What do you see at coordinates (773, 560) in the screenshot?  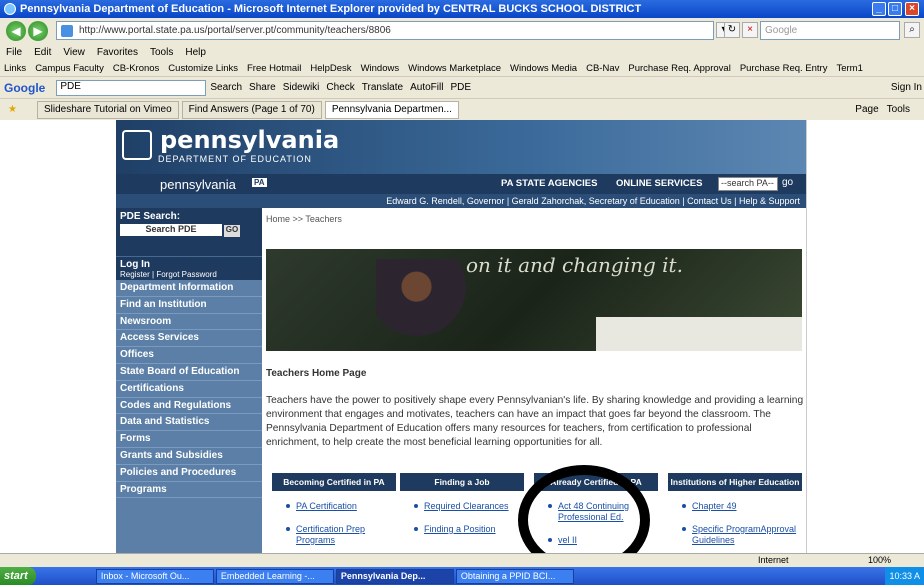 I see `internet-zone: Internet` at bounding box center [773, 560].